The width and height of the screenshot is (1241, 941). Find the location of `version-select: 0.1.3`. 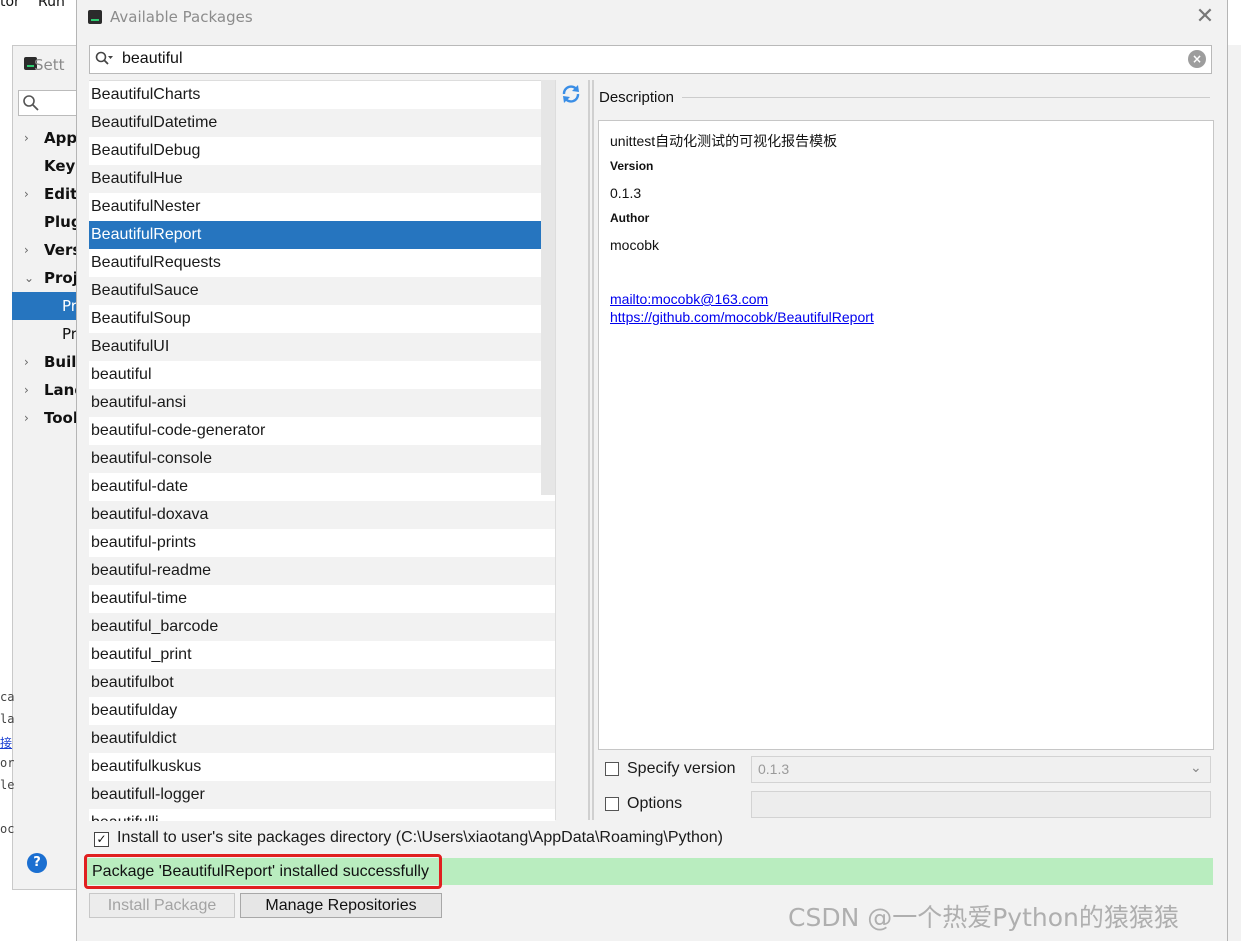

version-select: 0.1.3 is located at coordinates (981, 769).